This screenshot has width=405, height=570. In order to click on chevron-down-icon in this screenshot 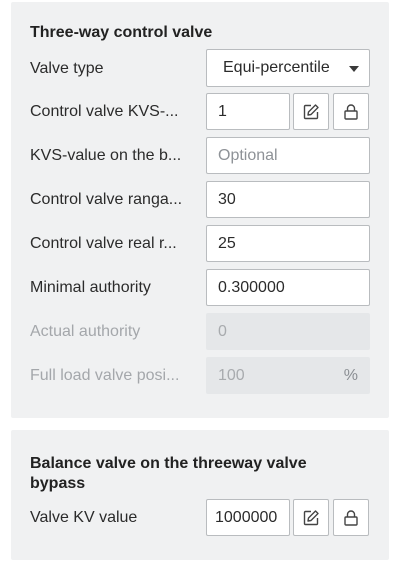, I will do `click(354, 69)`.